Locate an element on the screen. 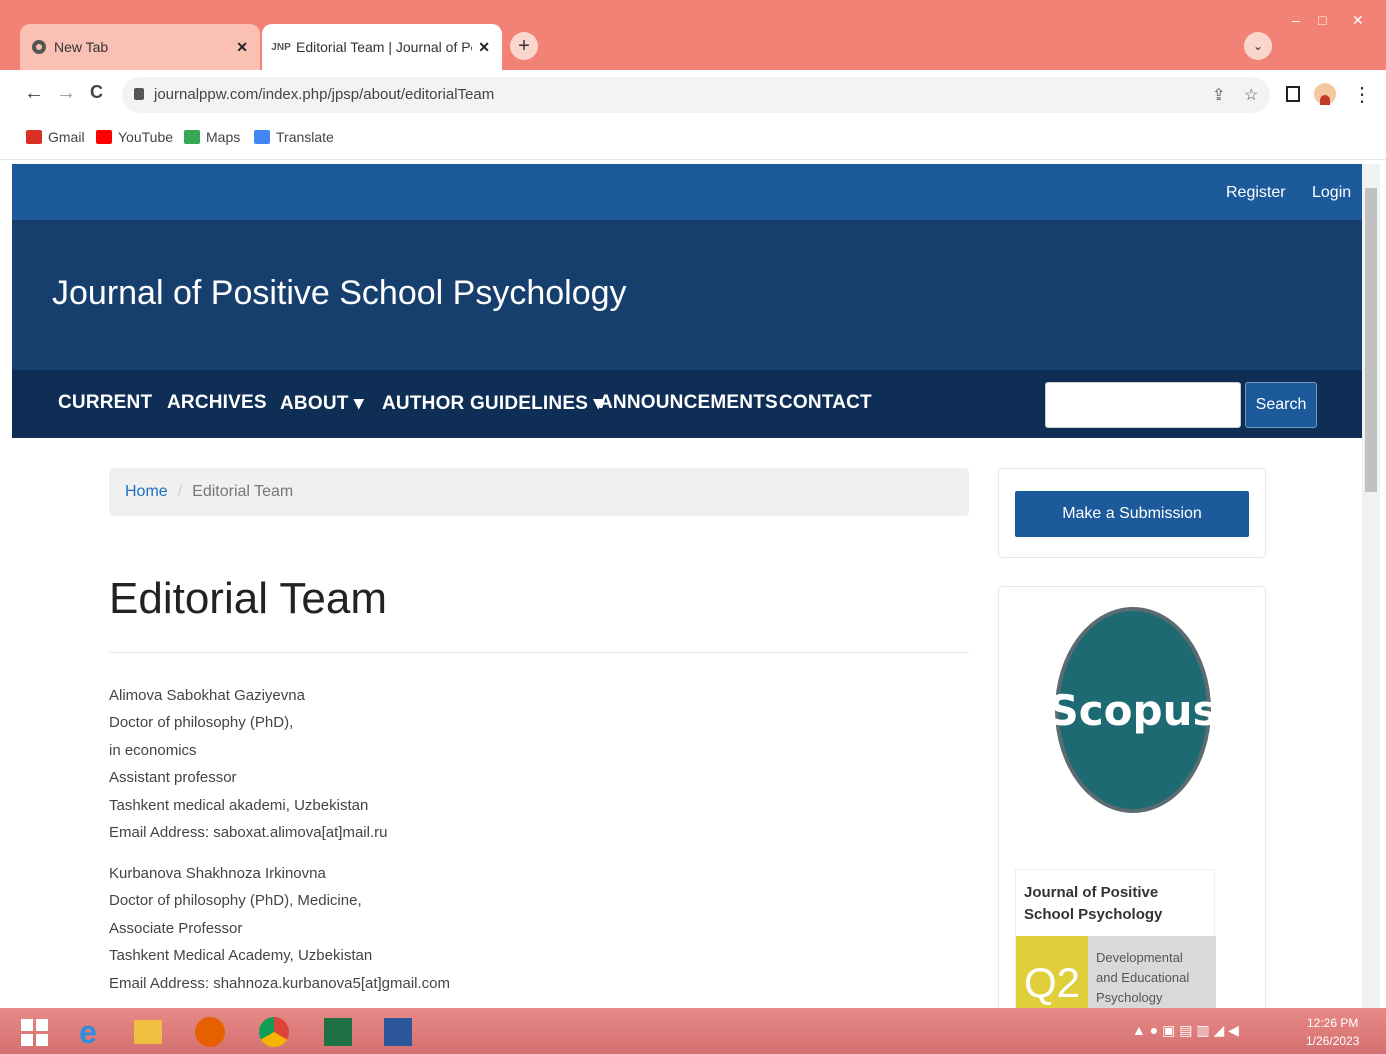 The width and height of the screenshot is (1386, 1054). bookmark-label: Maps is located at coordinates (223, 137).